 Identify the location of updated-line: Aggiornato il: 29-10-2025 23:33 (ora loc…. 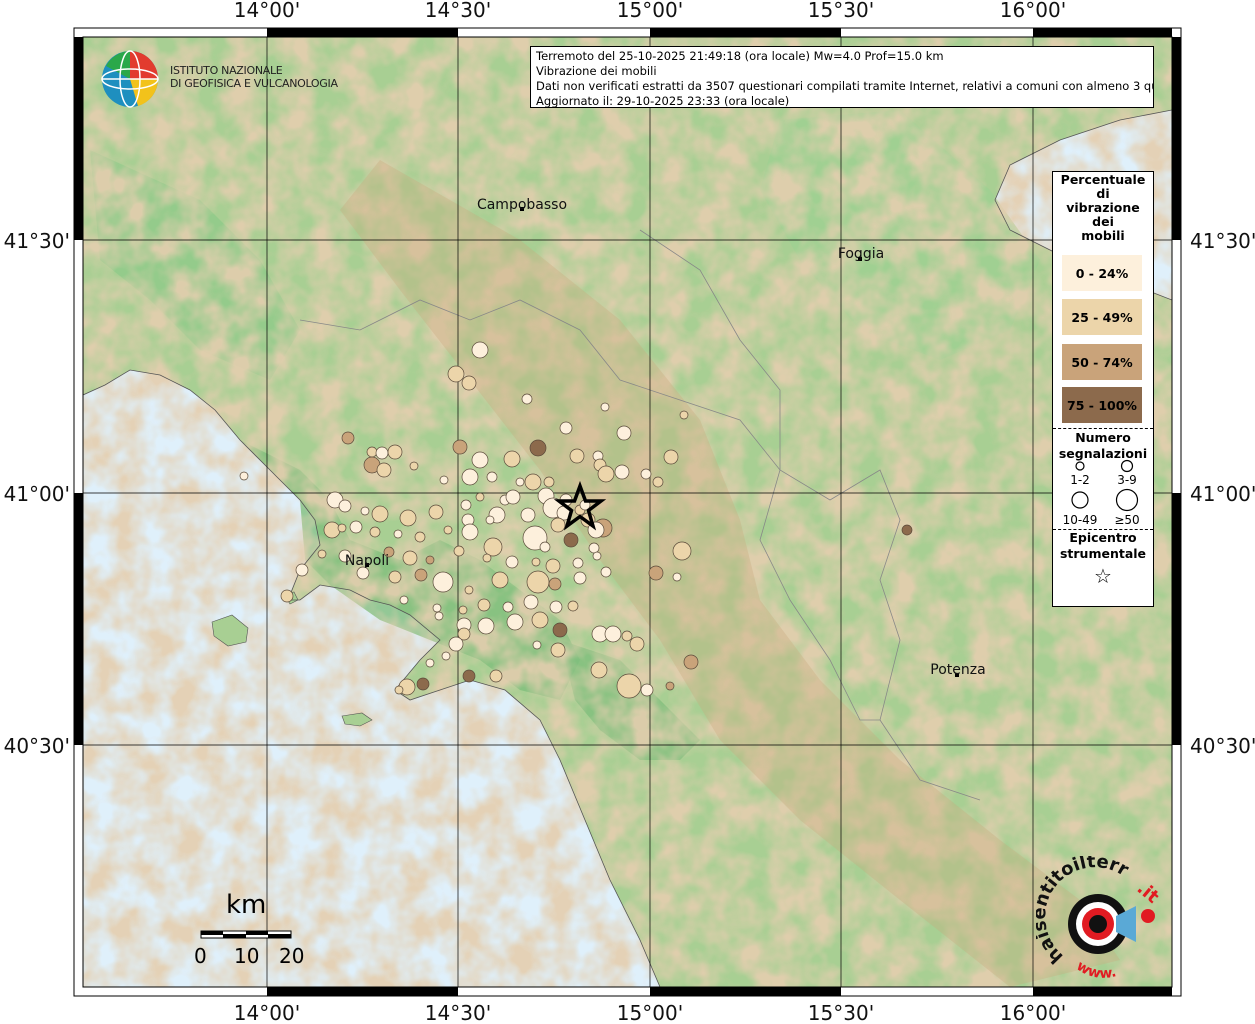
(663, 101).